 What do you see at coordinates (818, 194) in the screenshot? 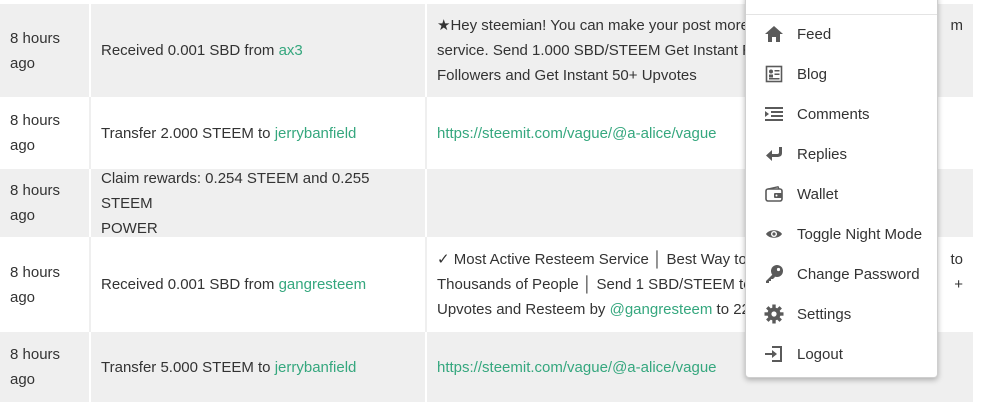
I see `menu-item-label: Wallet` at bounding box center [818, 194].